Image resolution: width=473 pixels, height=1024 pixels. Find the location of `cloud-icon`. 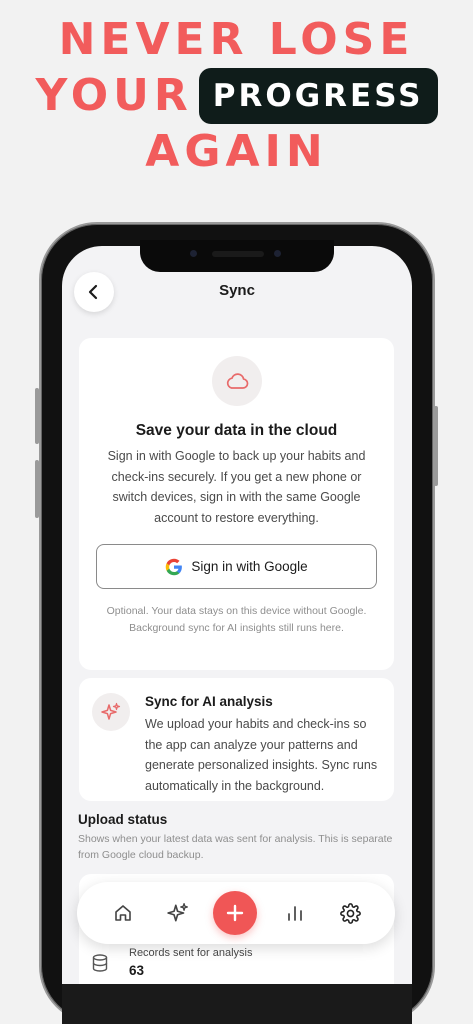

cloud-icon is located at coordinates (237, 381).